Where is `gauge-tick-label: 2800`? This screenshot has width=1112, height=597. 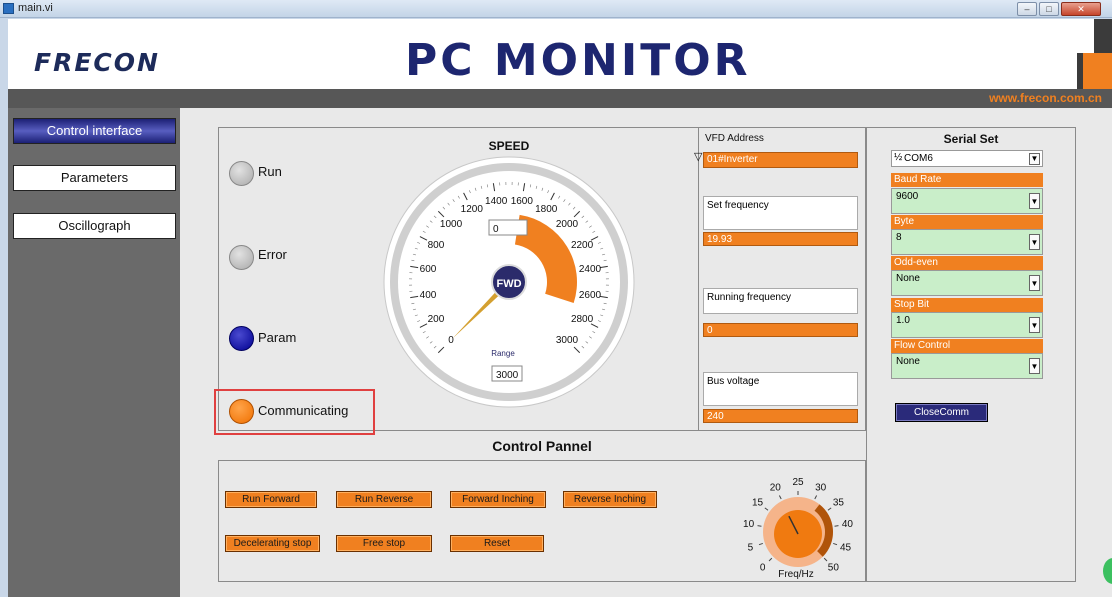
gauge-tick-label: 2800 is located at coordinates (582, 319).